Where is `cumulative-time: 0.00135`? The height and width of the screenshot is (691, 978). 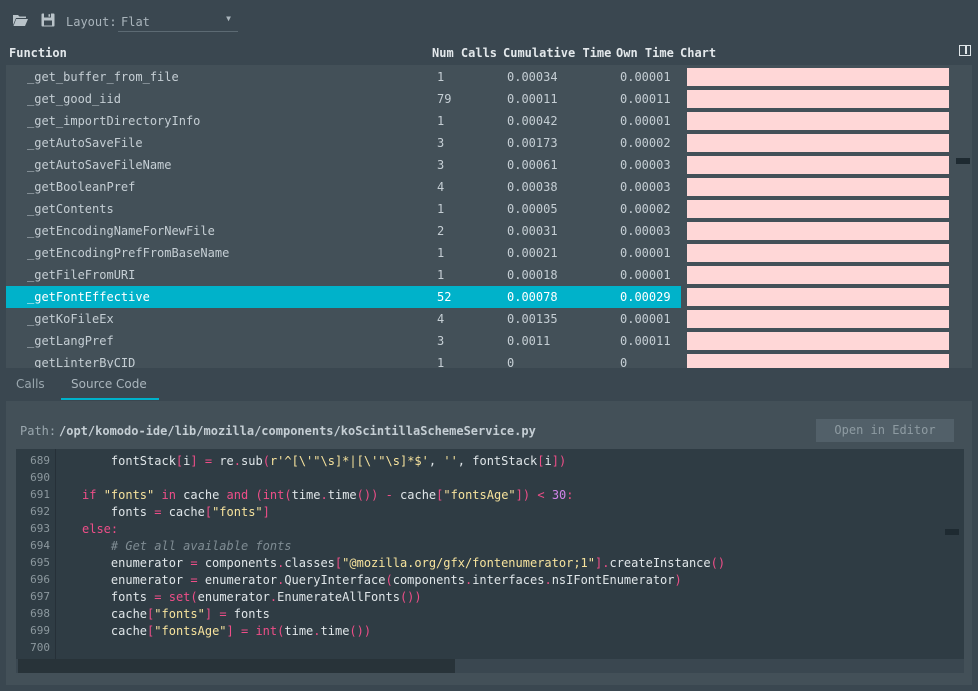 cumulative-time: 0.00135 is located at coordinates (532, 319).